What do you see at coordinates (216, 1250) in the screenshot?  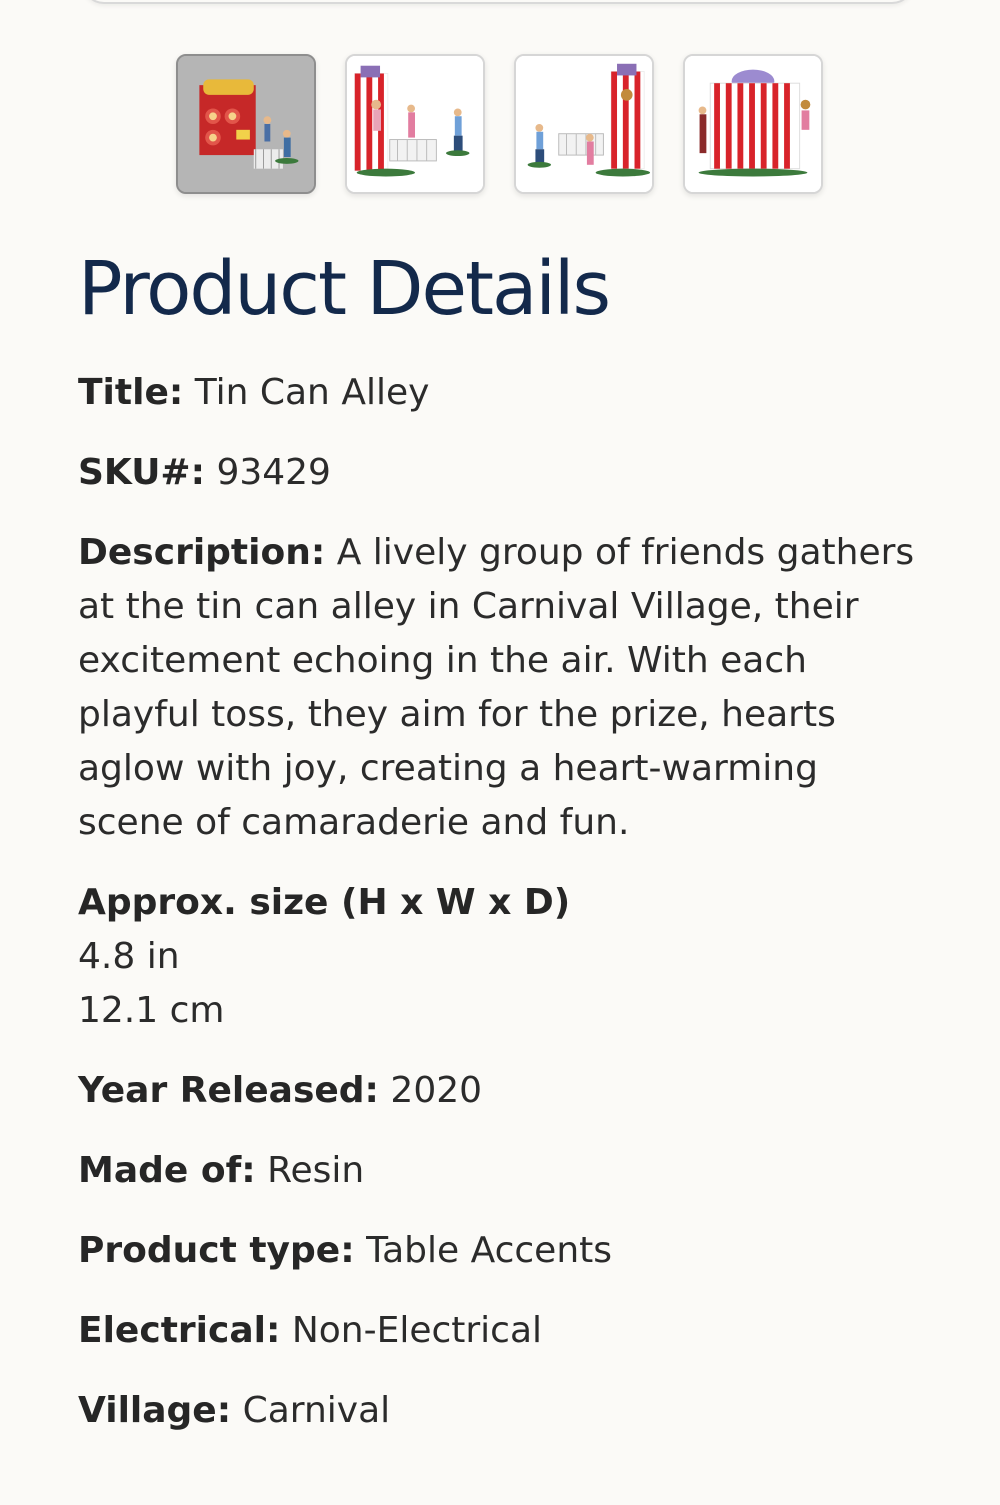 I see `detail-label: Product type:` at bounding box center [216, 1250].